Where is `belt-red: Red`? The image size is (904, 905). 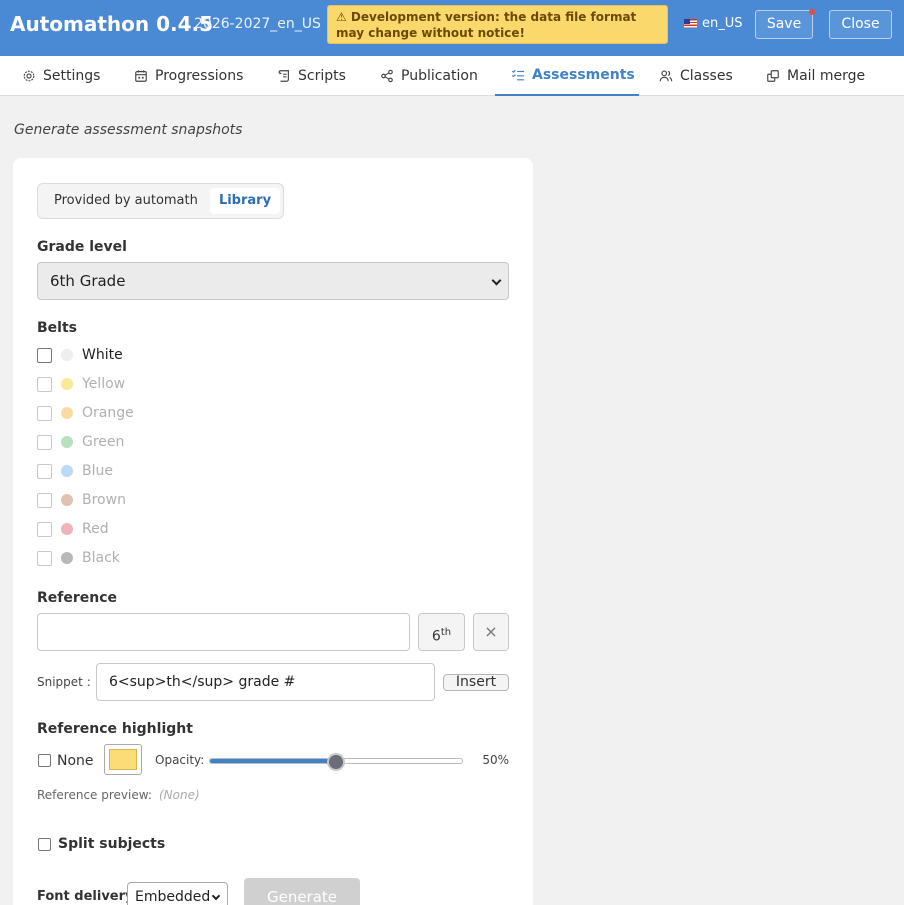
belt-red: Red is located at coordinates (73, 529).